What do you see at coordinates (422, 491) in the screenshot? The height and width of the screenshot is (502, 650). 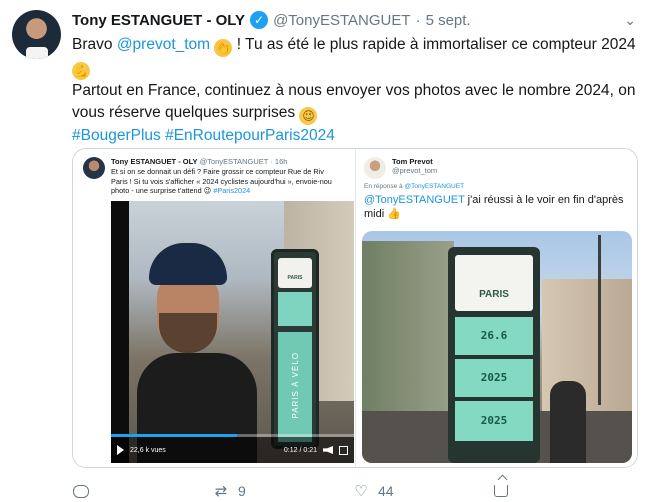 I see `like-button: ♡ 44` at bounding box center [422, 491].